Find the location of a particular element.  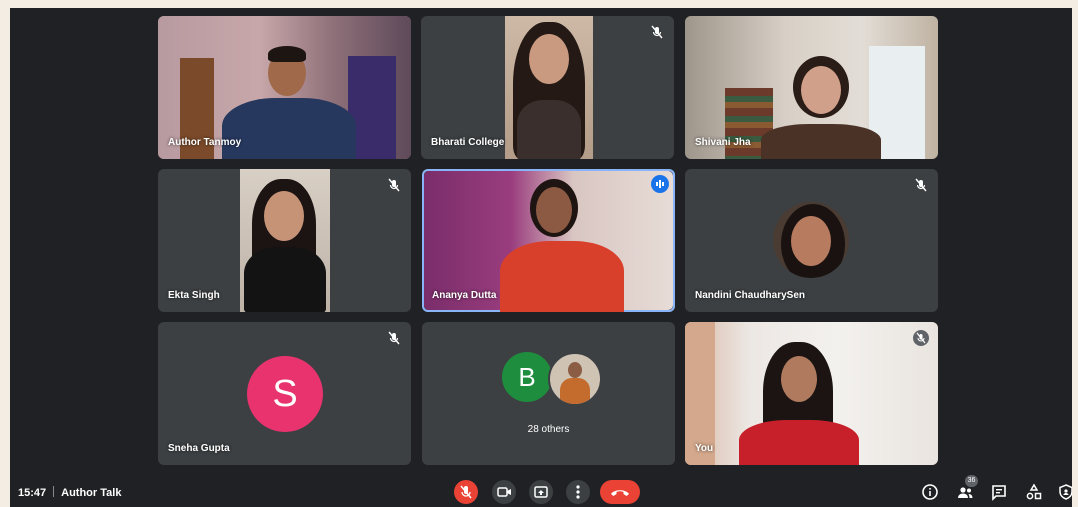

meeting-info: 15:47 Author Talk is located at coordinates (69, 492).